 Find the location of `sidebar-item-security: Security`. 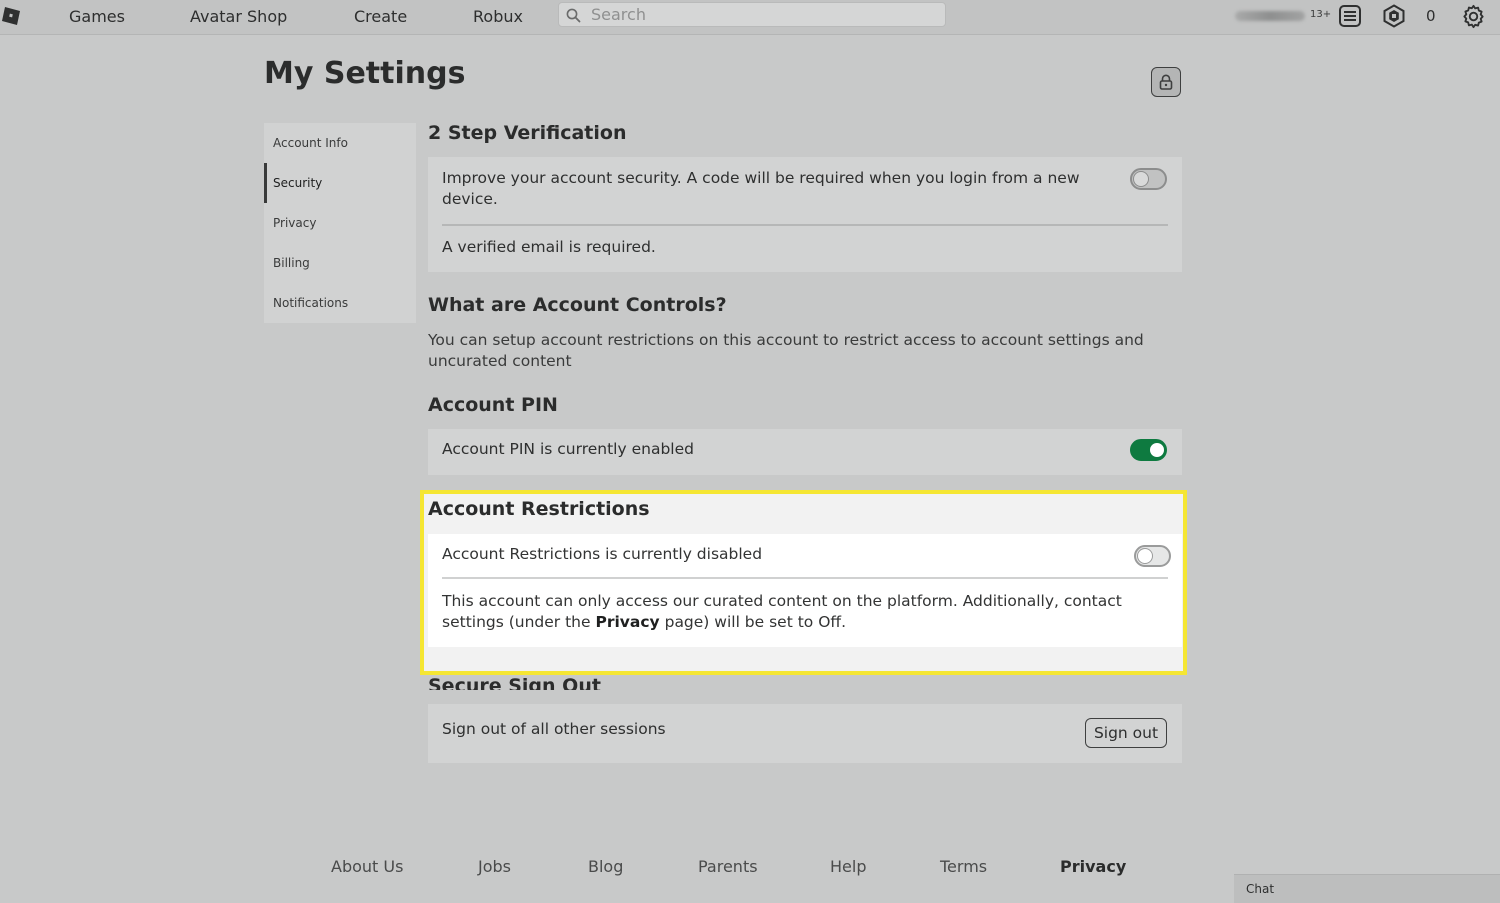

sidebar-item-security: Security is located at coordinates (340, 183).